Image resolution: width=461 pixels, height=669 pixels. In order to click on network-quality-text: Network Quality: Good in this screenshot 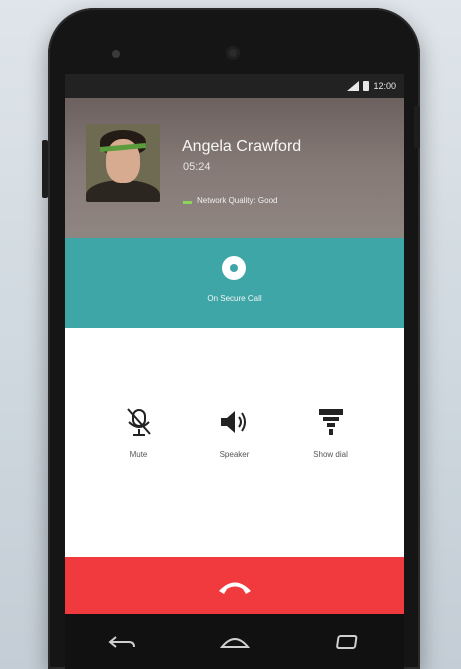, I will do `click(237, 200)`.